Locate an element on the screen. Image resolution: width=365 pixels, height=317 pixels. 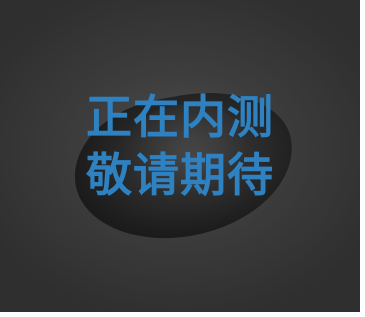
screenshot-bottom-border is located at coordinates (182, 314).